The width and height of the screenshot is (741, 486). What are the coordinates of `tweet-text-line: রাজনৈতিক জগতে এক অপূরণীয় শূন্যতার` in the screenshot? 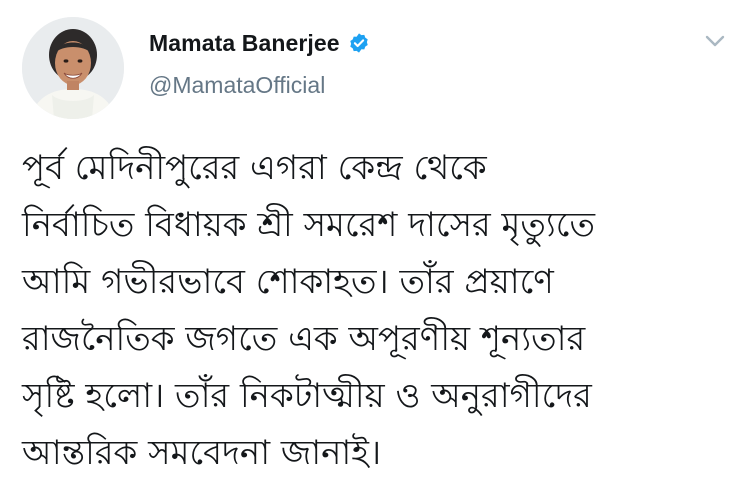 It's located at (304, 339).